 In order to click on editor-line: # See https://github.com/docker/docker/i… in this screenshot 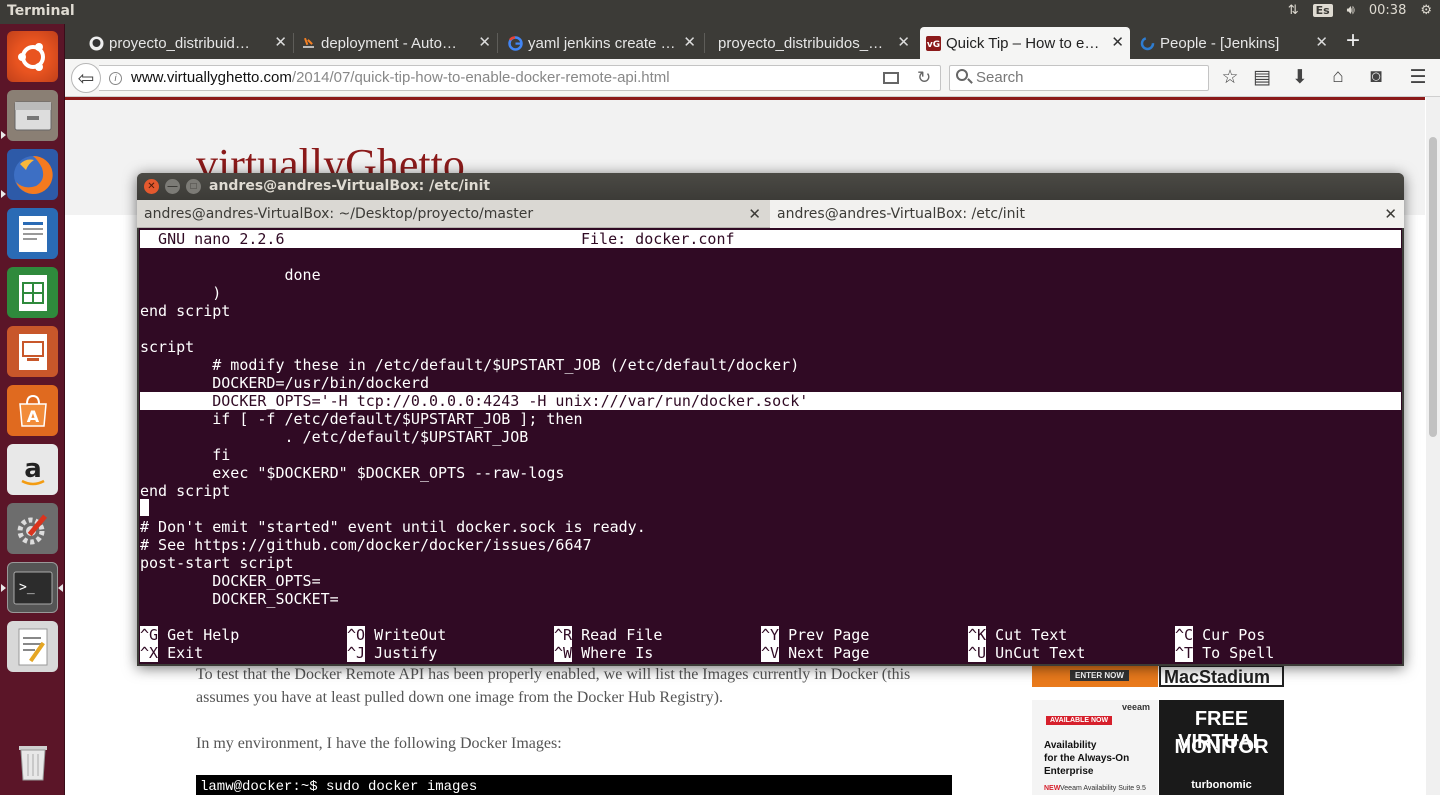, I will do `click(366, 545)`.